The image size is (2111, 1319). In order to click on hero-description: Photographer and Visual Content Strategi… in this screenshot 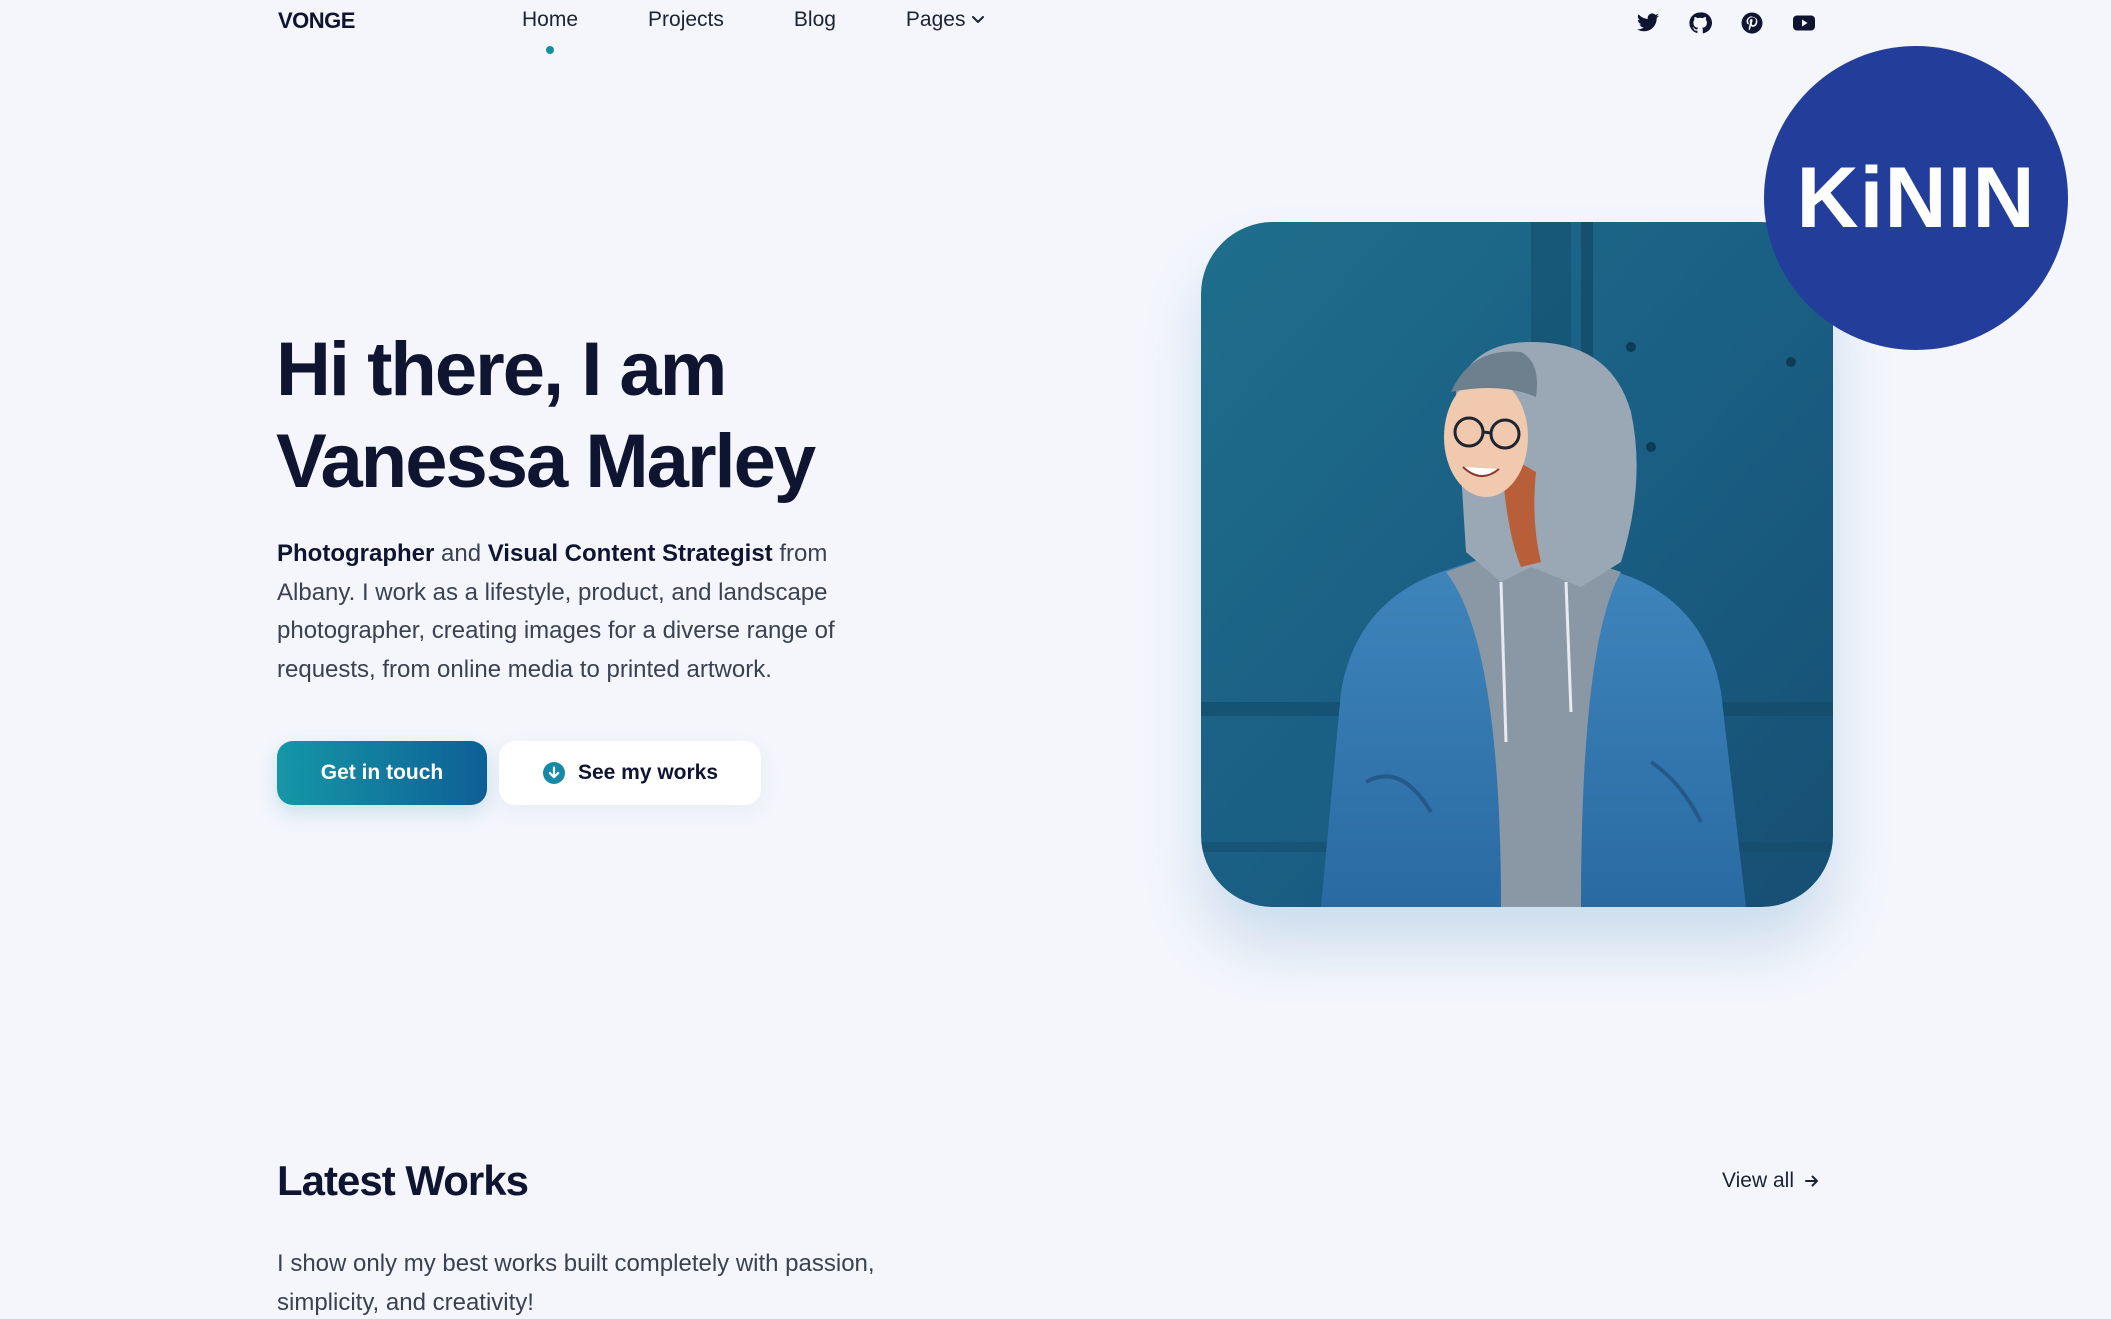, I will do `click(587, 612)`.